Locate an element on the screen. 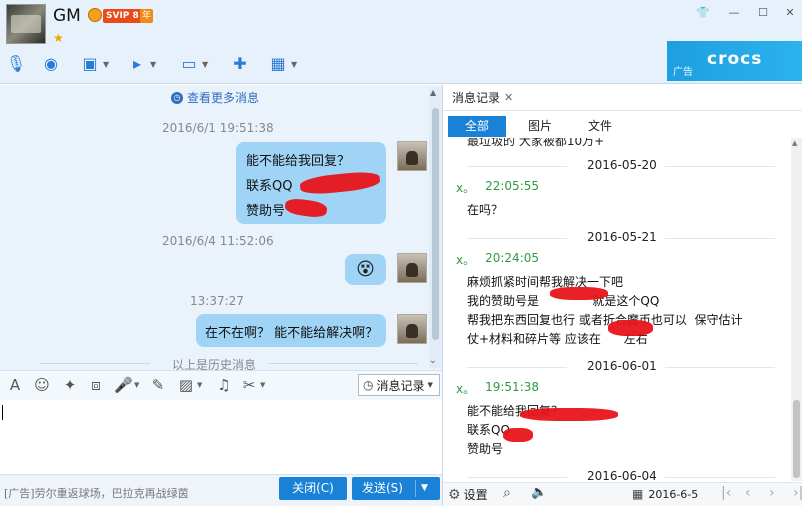  filter-tab-1: 图片 is located at coordinates (540, 126).